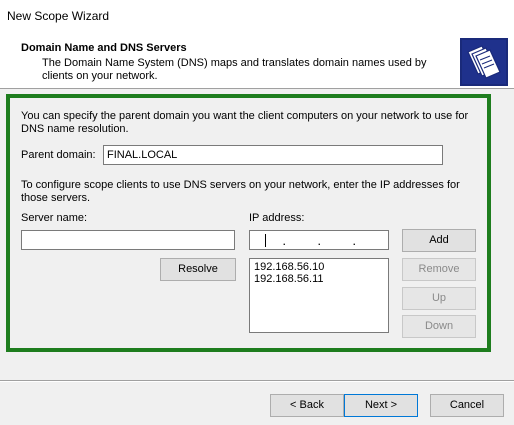 The width and height of the screenshot is (514, 425). What do you see at coordinates (319, 279) in the screenshot?
I see `list-item: 192.168.56.11` at bounding box center [319, 279].